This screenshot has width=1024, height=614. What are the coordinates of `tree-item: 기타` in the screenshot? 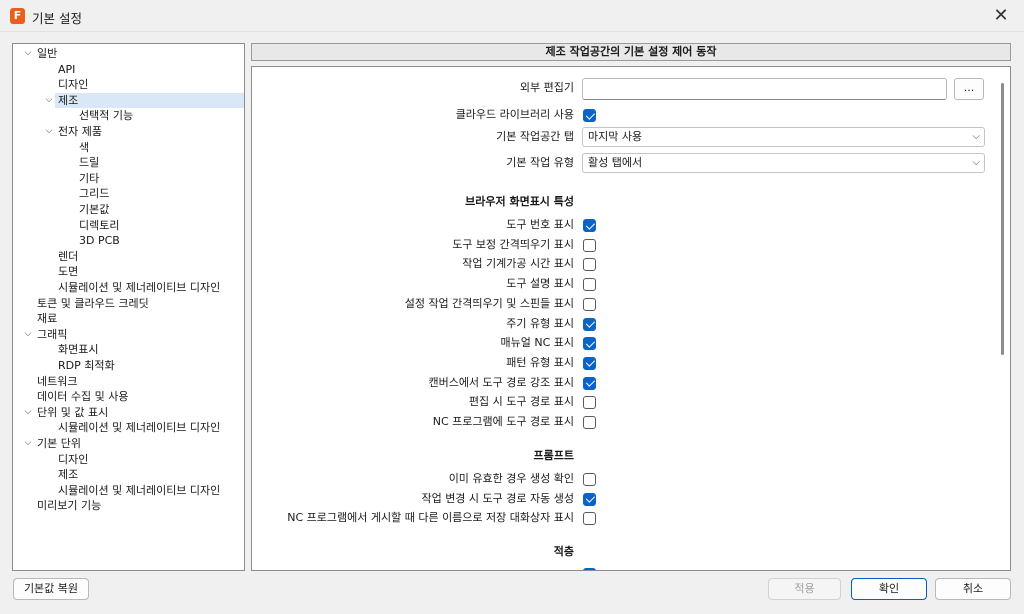 It's located at (128, 178).